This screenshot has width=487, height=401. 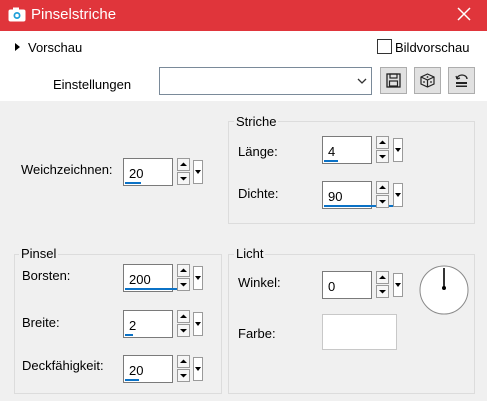 I want to click on weichzeichnen-dropdown, so click(x=198, y=172).